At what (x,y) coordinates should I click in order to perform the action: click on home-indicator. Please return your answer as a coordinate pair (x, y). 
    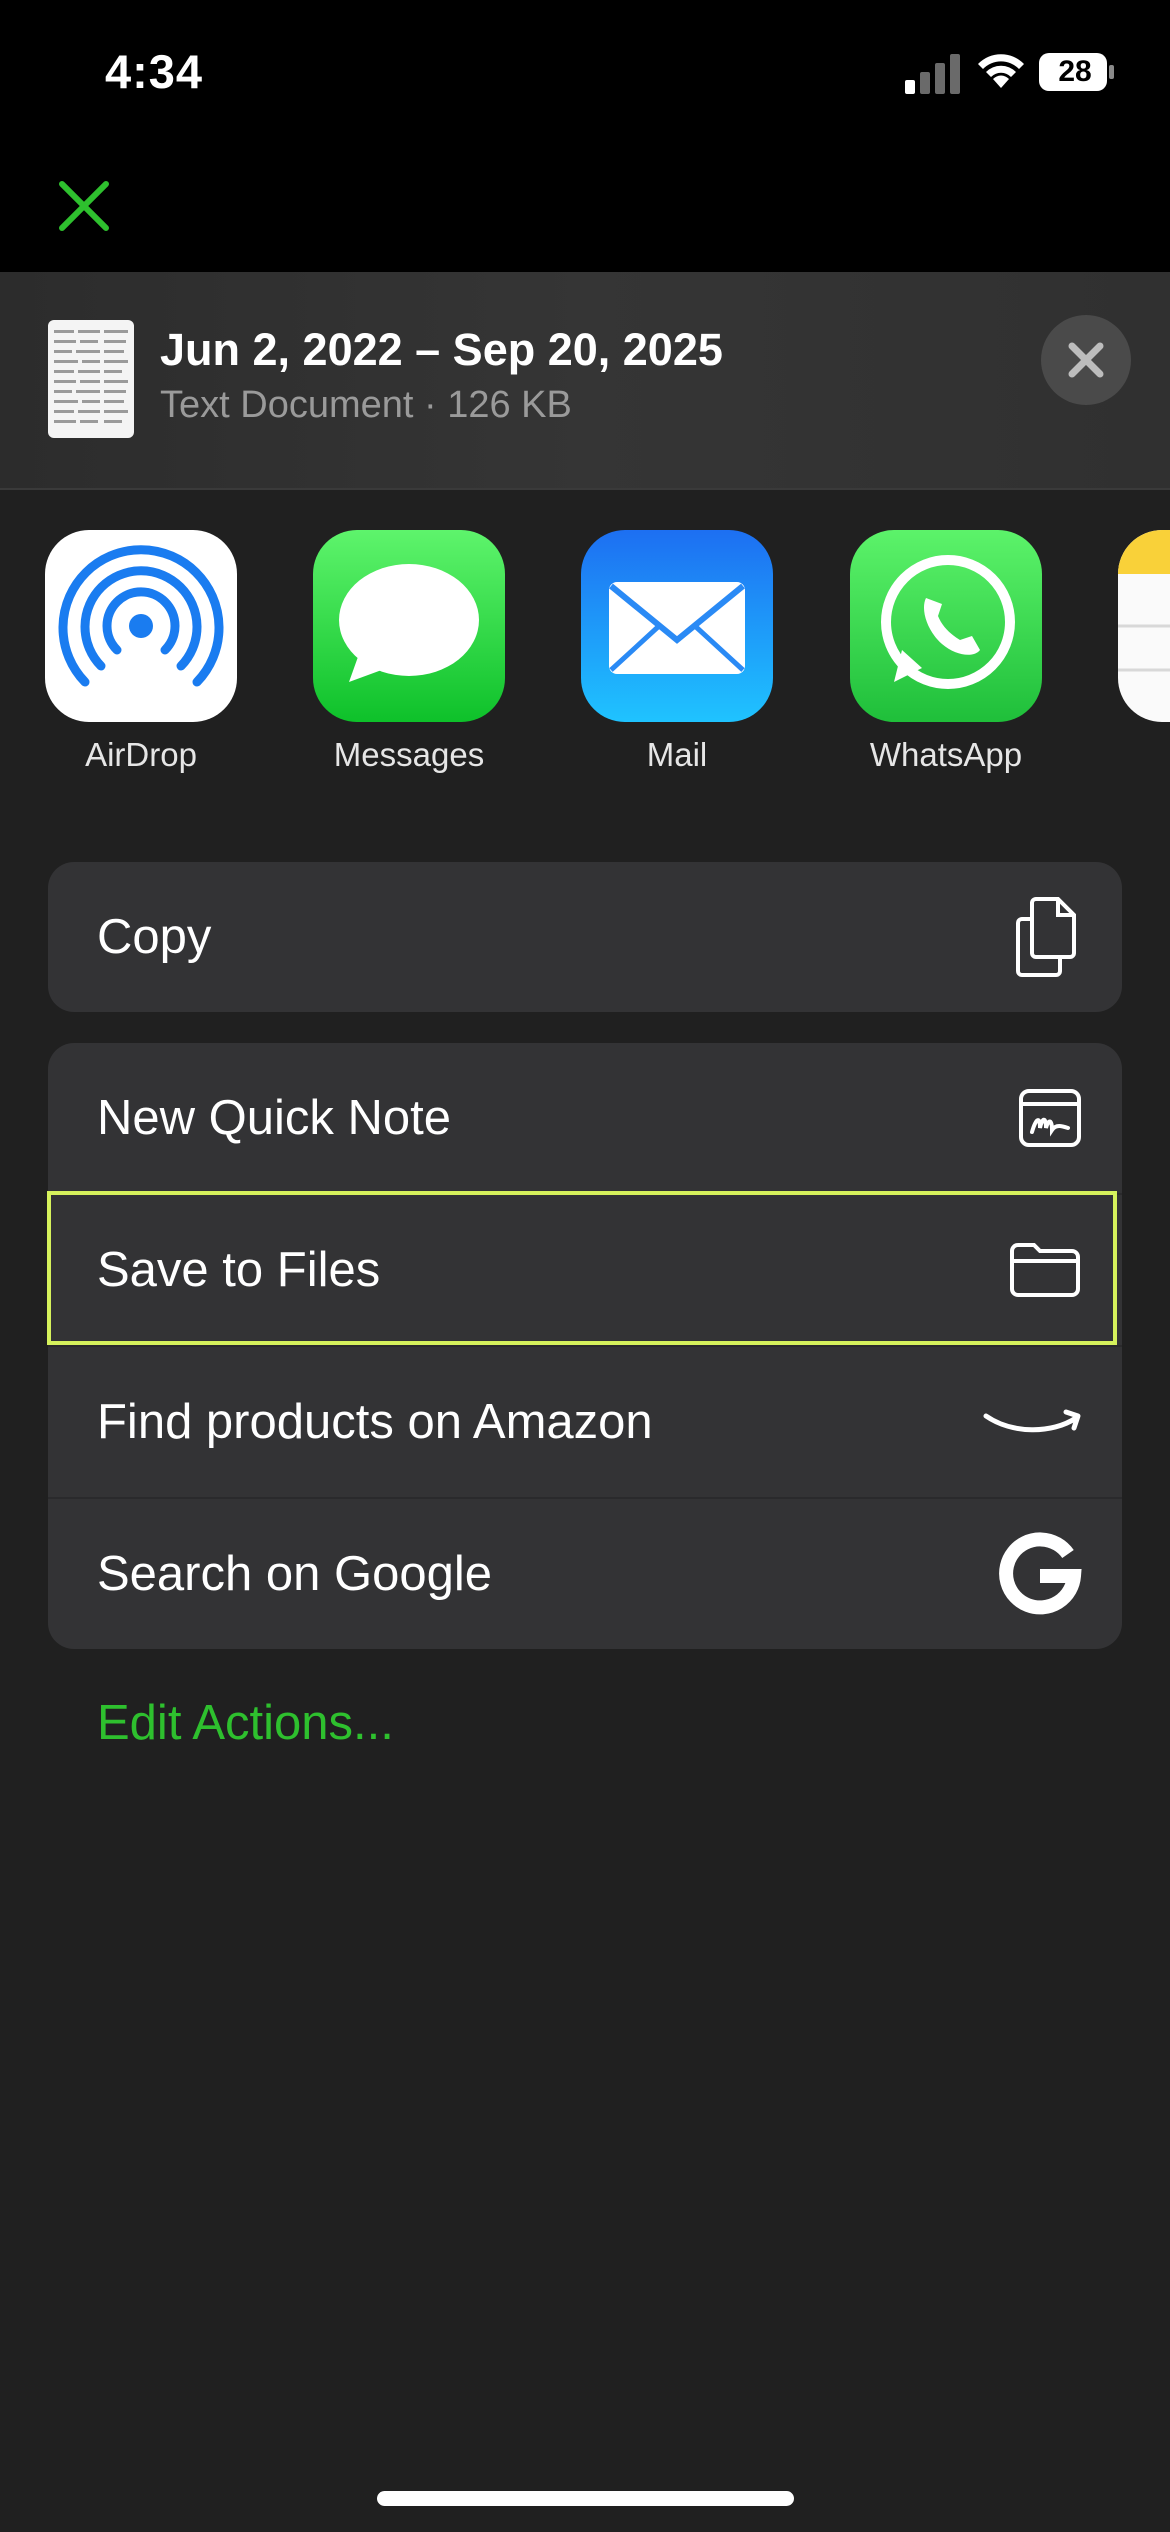
    Looking at the image, I should click on (585, 2498).